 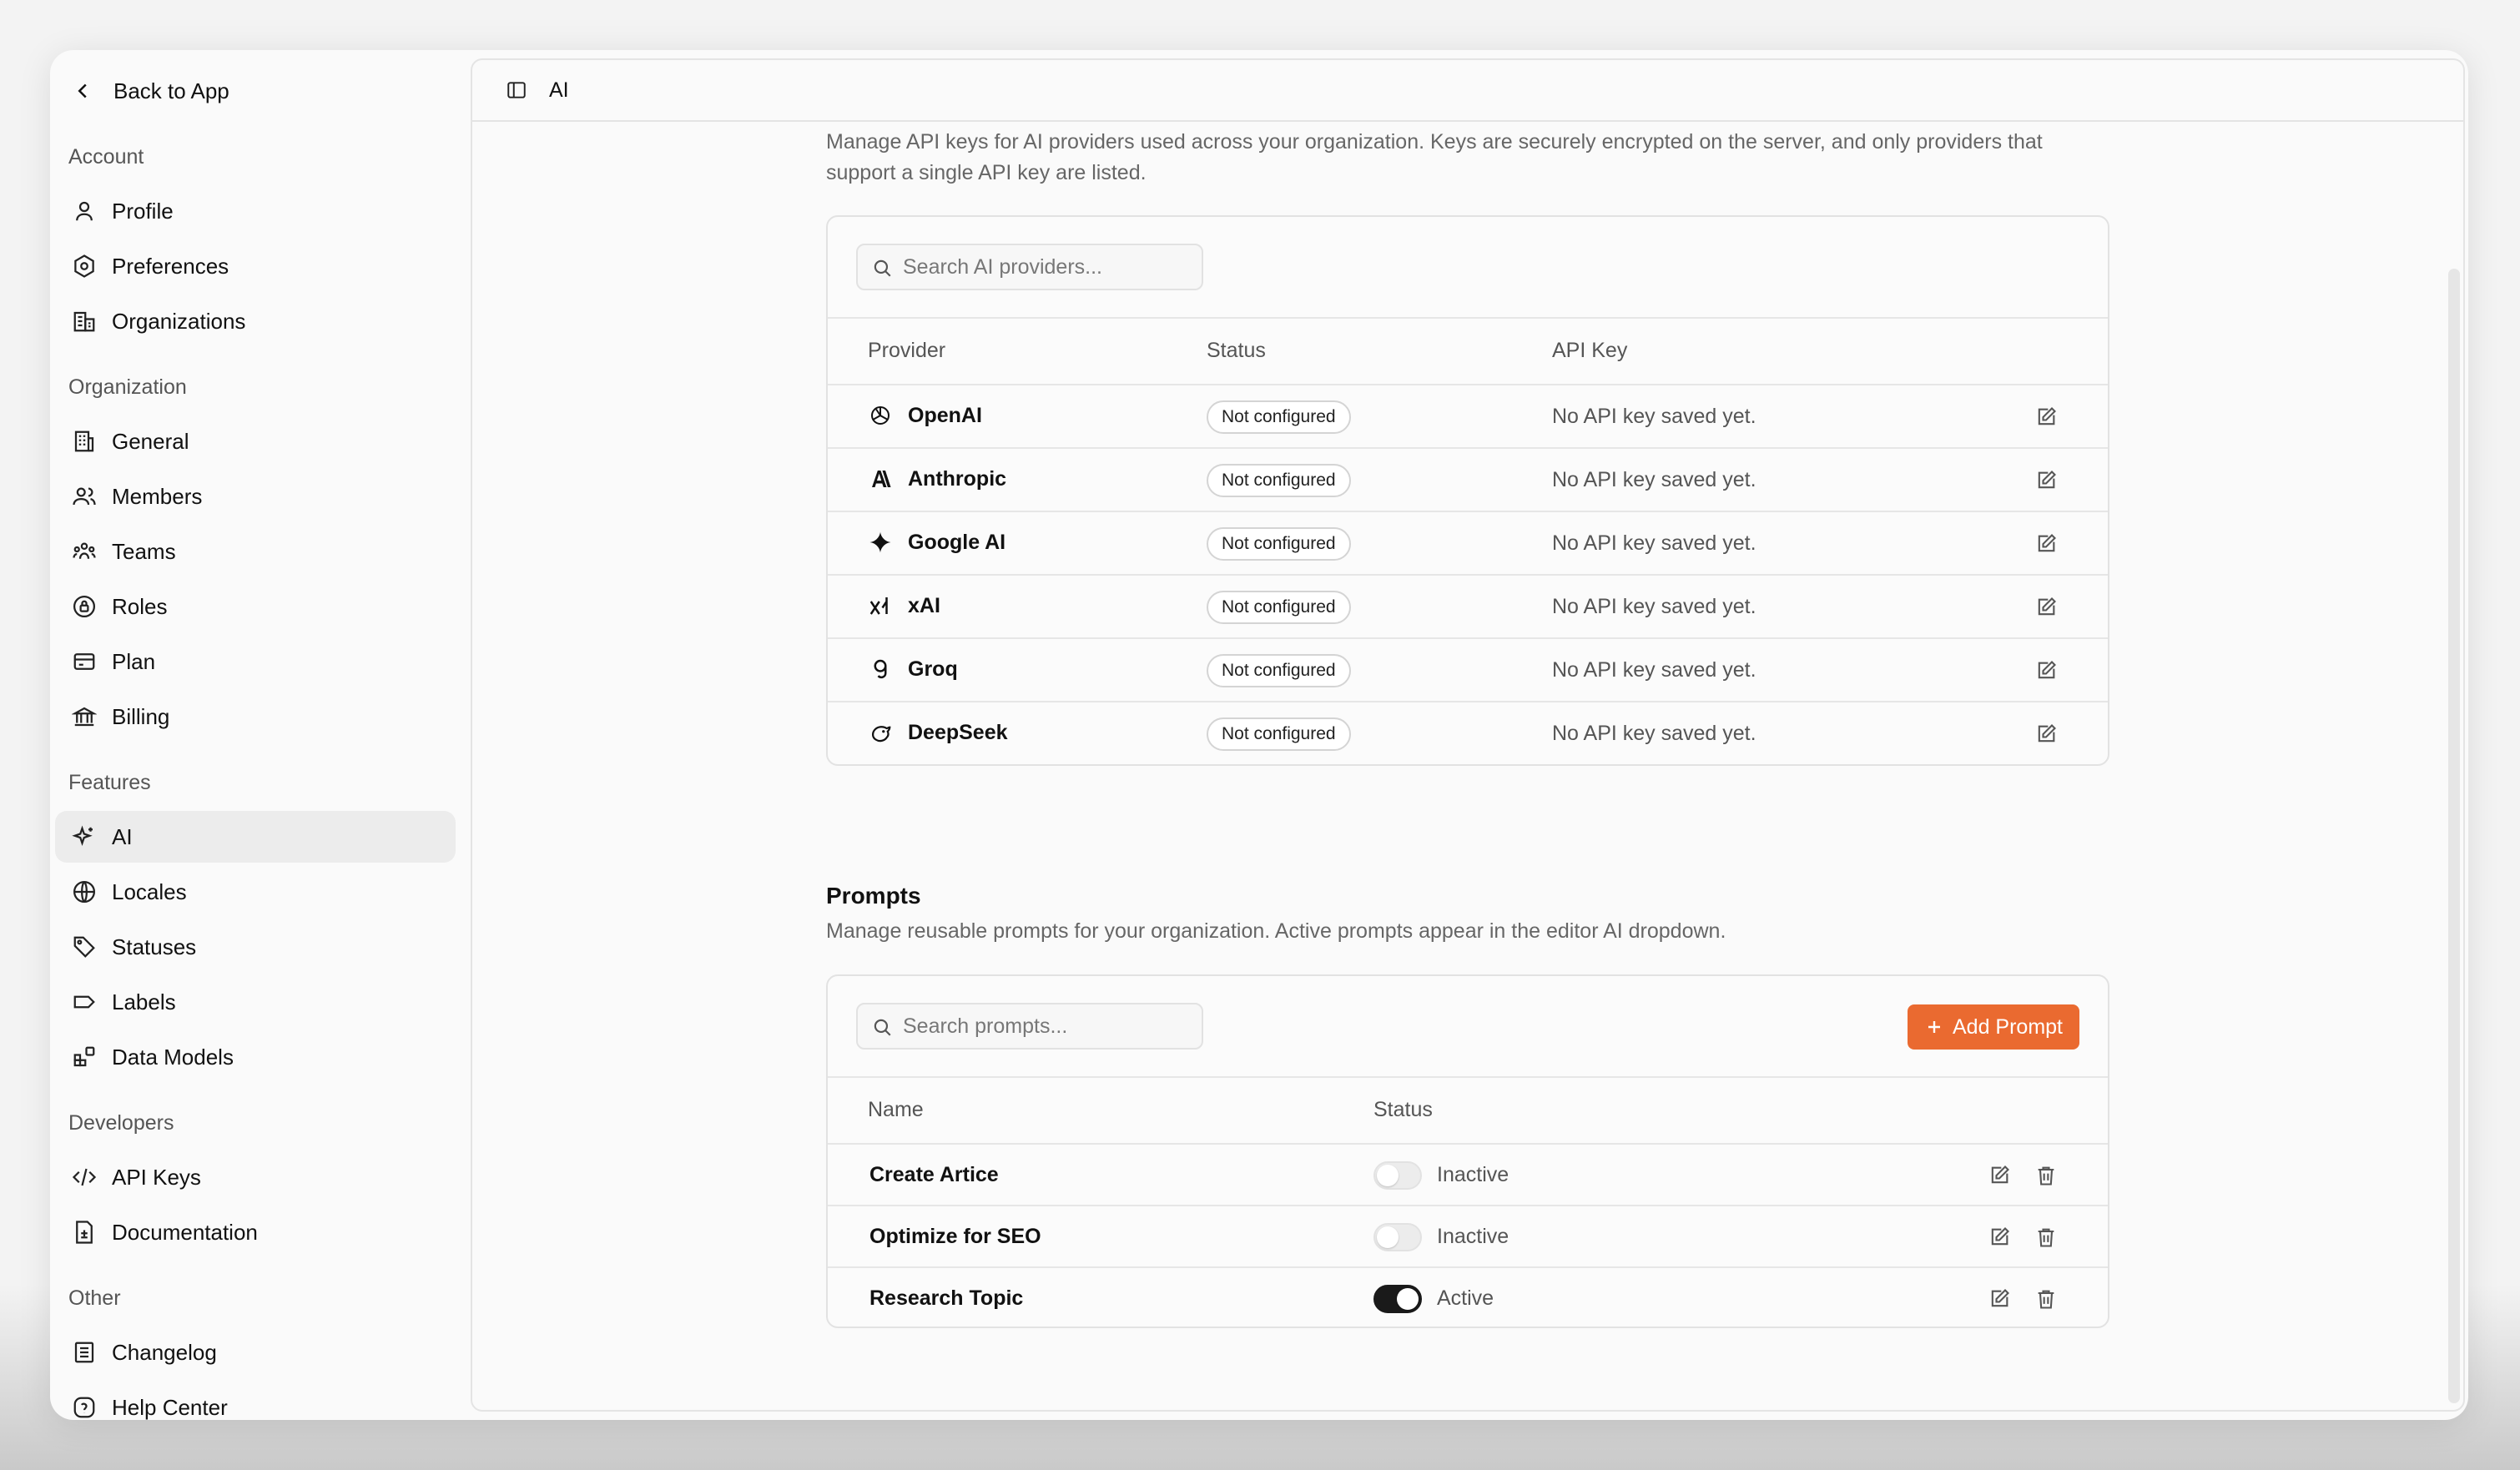 What do you see at coordinates (958, 732) in the screenshot?
I see `provider-name: DeepSeek` at bounding box center [958, 732].